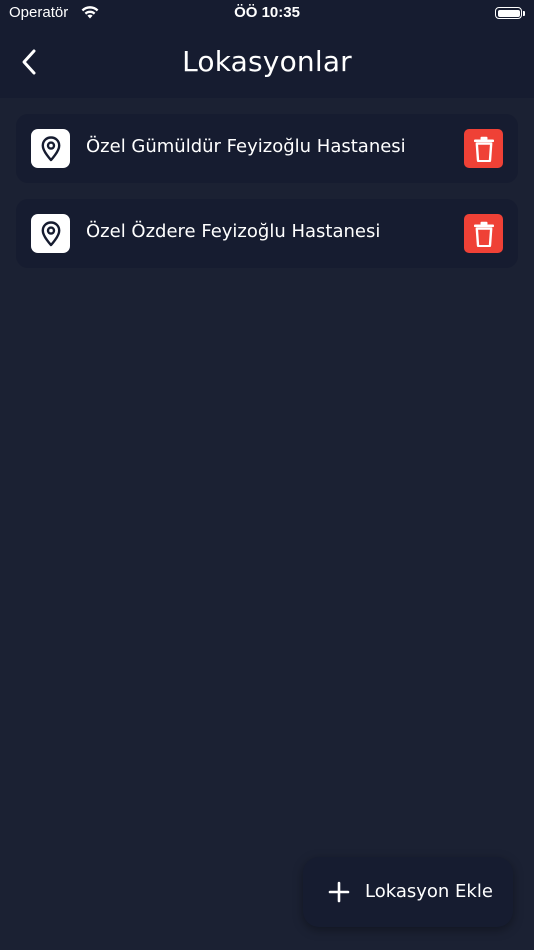  I want to click on page-title: Lokasyonlar, so click(267, 61).